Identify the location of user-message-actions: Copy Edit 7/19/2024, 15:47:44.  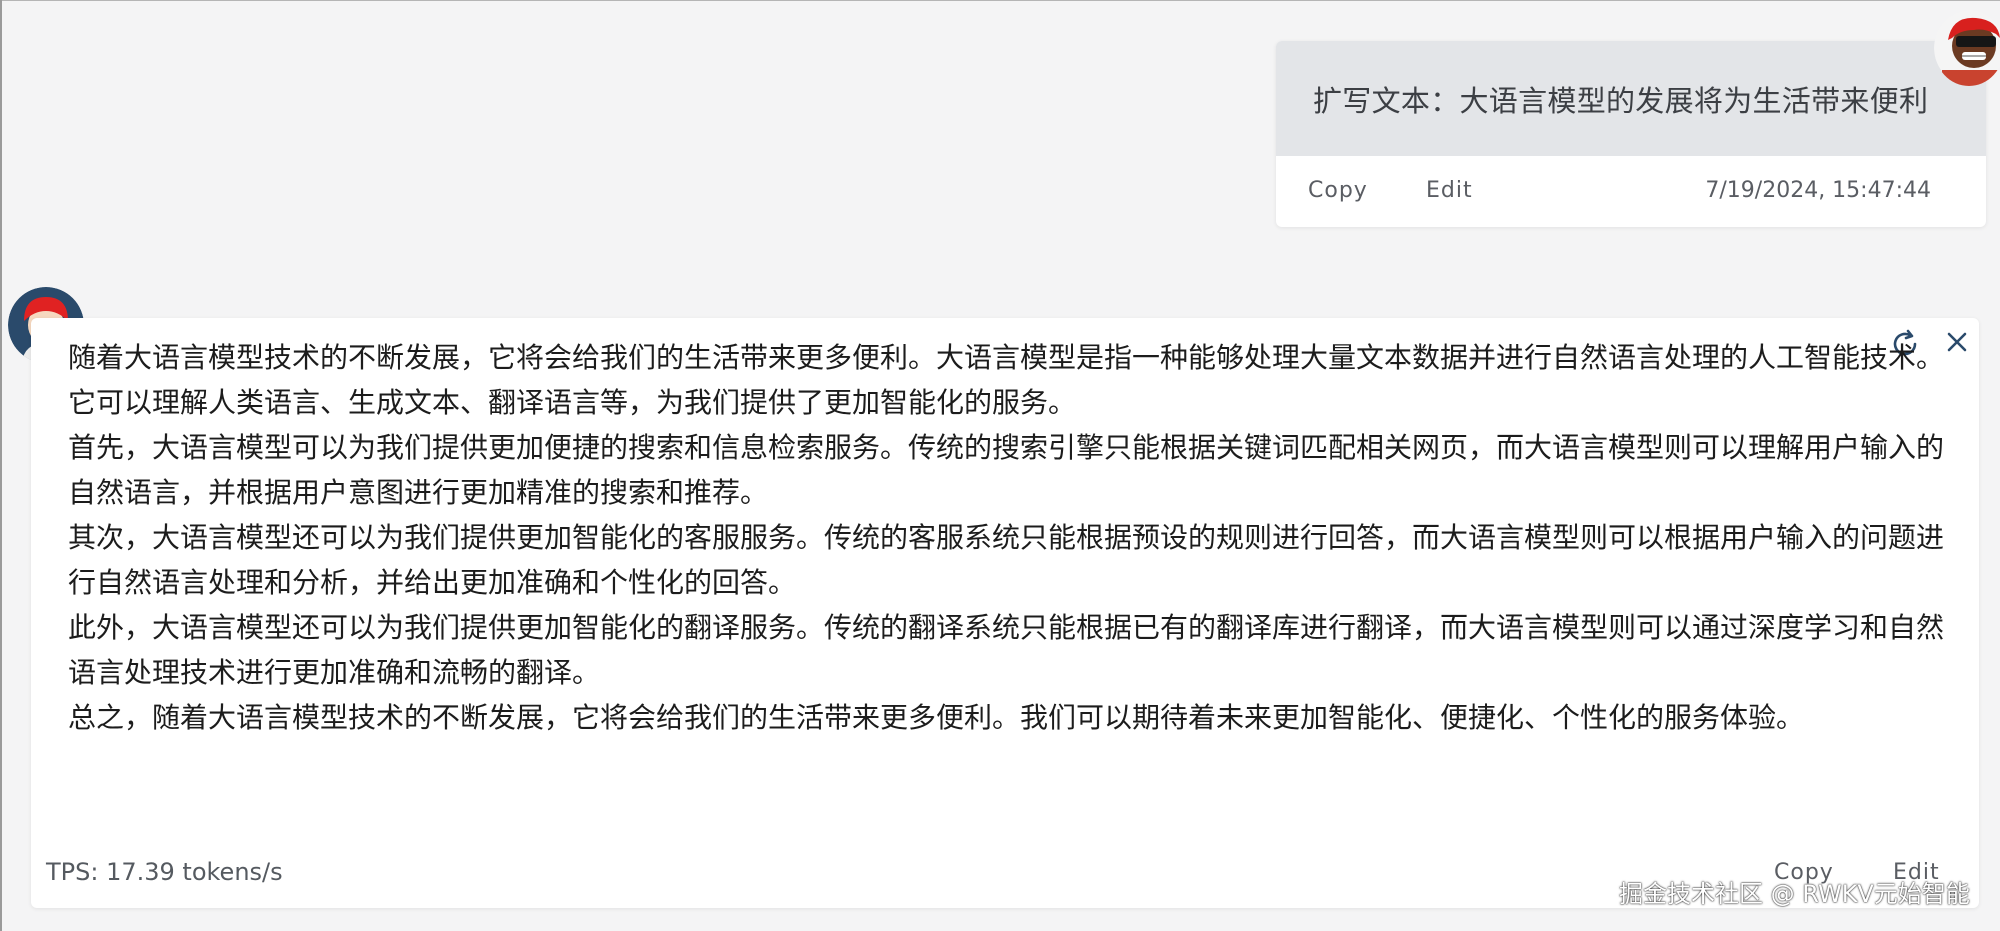
(1631, 191).